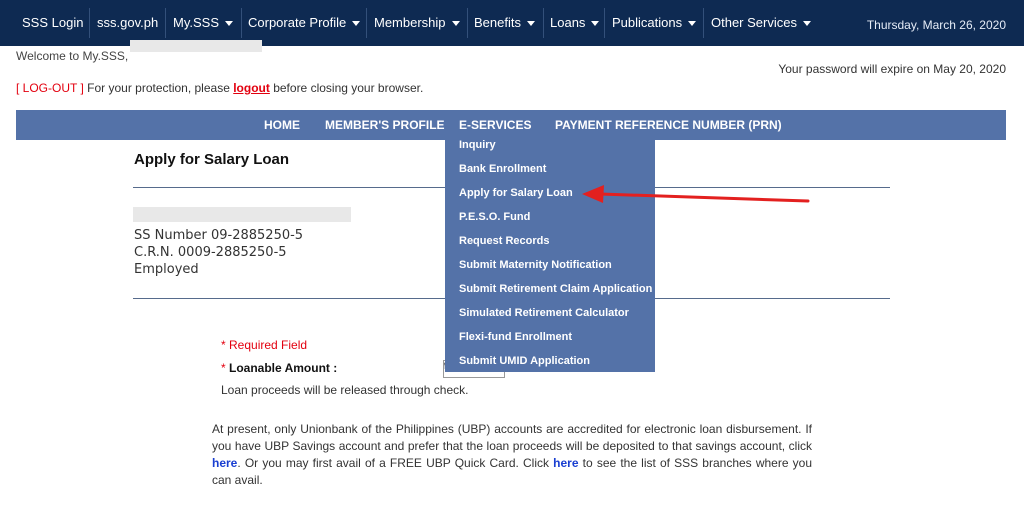 The image size is (1024, 512). What do you see at coordinates (593, 194) in the screenshot?
I see `arrow-head` at bounding box center [593, 194].